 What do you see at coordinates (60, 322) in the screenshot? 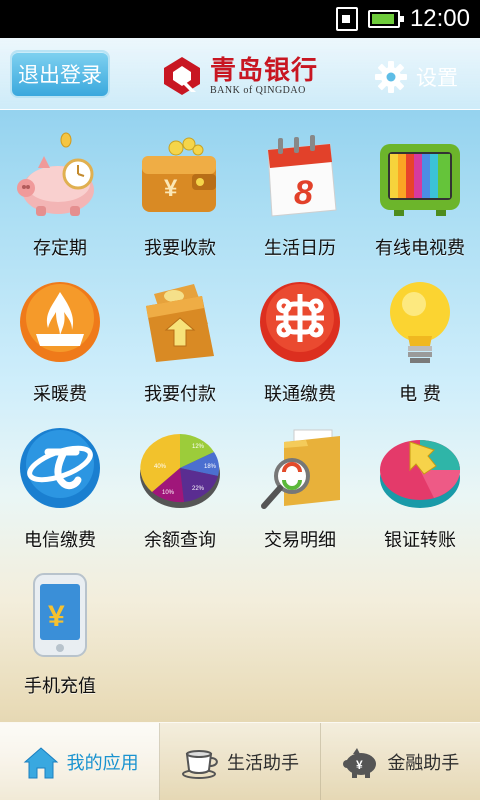
I see `flame-icon` at bounding box center [60, 322].